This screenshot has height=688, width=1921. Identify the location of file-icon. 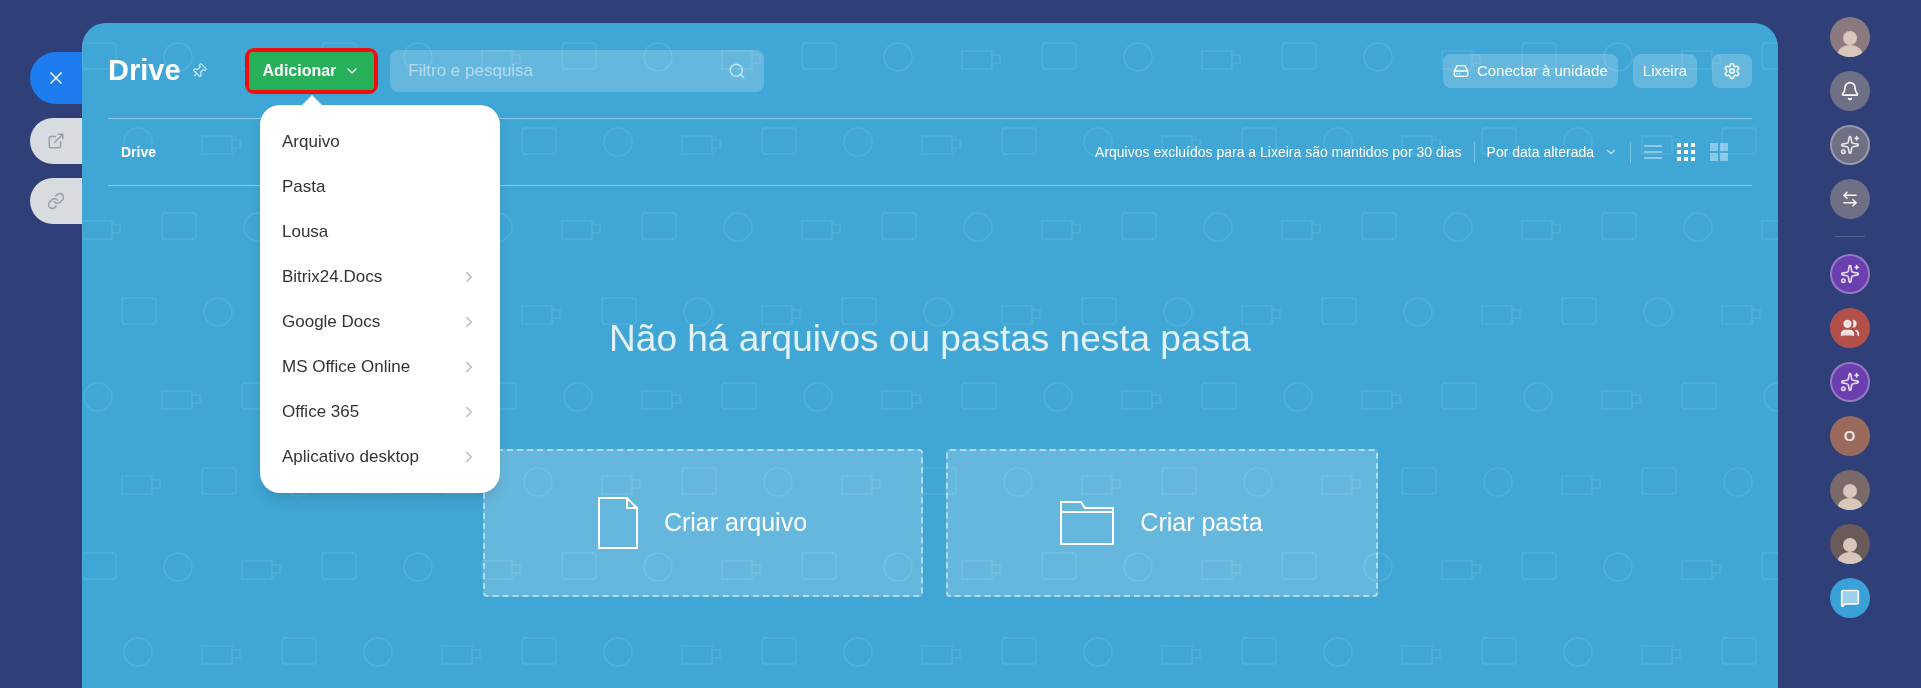
(617, 522).